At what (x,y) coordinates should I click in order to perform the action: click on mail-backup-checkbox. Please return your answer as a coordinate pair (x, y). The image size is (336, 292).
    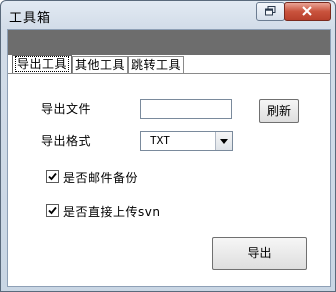
    Looking at the image, I should click on (52, 176).